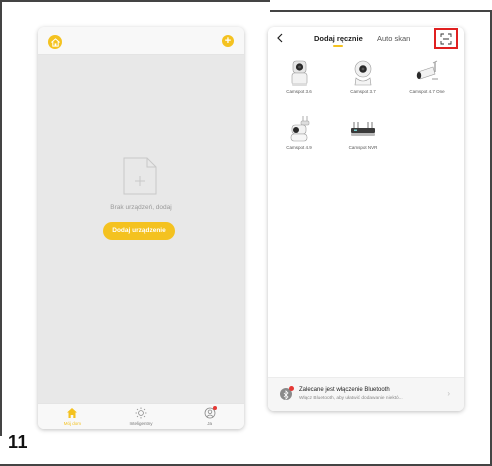 Image resolution: width=492 pixels, height=466 pixels. I want to click on home-badge-icon, so click(55, 42).